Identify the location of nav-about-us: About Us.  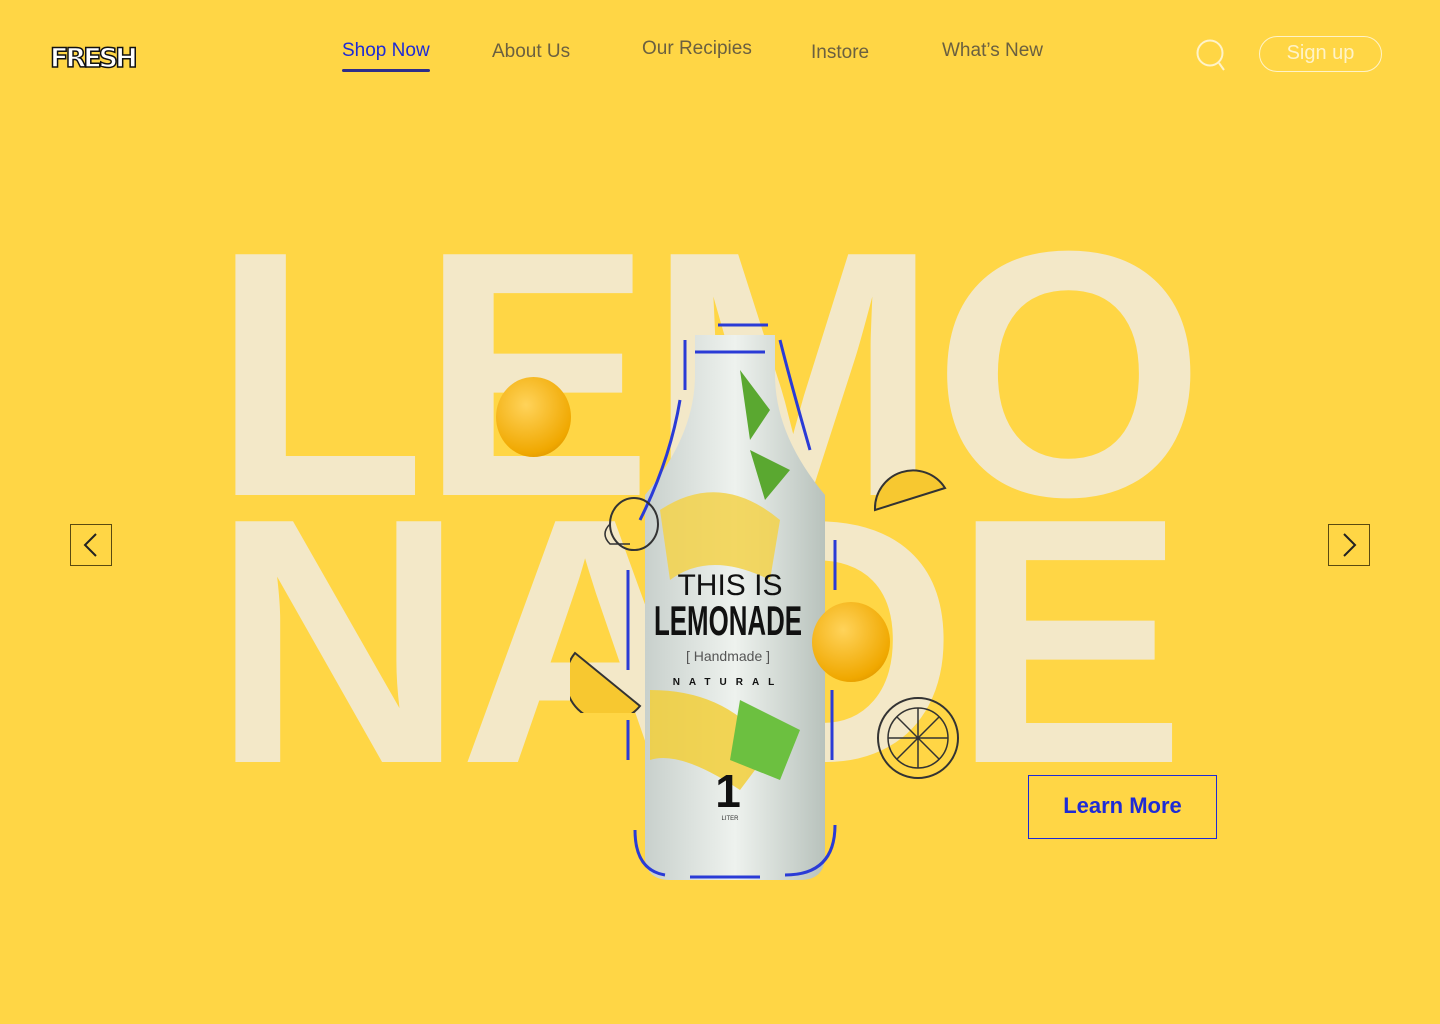
(531, 52).